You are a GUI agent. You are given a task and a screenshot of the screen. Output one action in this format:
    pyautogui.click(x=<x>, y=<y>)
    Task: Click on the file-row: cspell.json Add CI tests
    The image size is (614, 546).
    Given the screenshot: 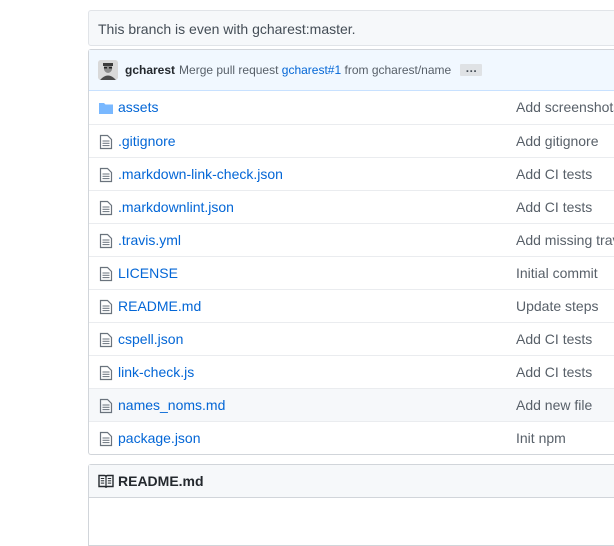 What is the action you would take?
    pyautogui.click(x=351, y=338)
    